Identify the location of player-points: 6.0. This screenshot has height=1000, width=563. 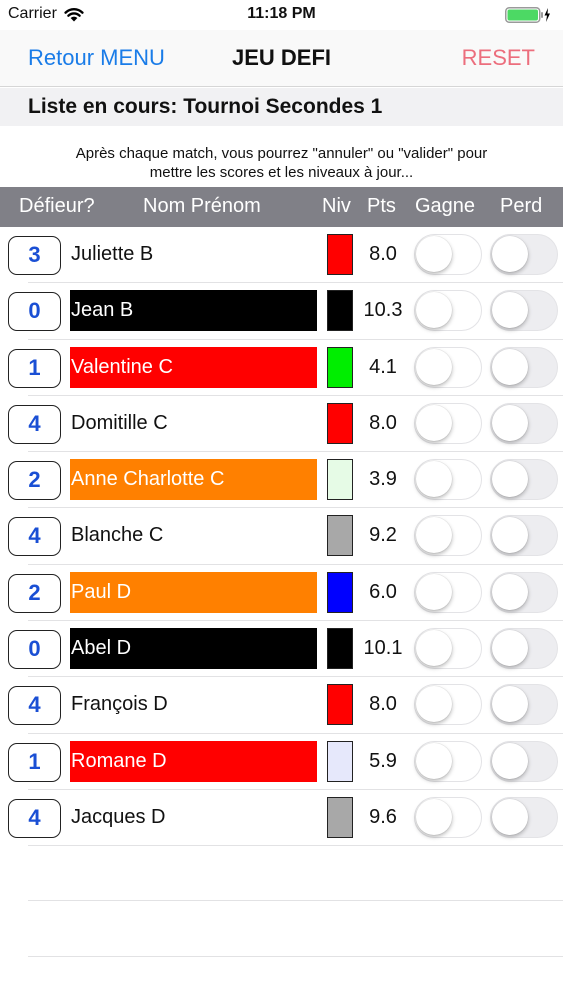
(383, 591).